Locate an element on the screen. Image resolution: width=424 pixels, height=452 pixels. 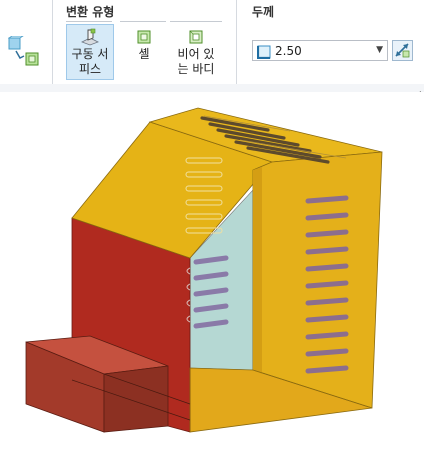
foot-block-side is located at coordinates (136, 399).